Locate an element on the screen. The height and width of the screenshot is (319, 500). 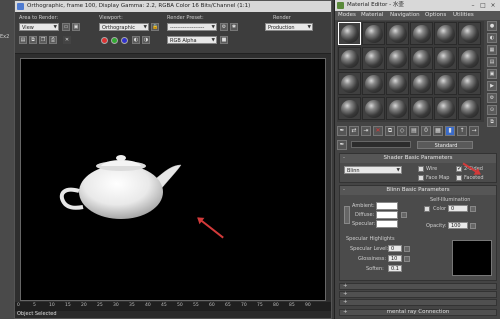
shader-type-dropdown: Blinn ▼ is located at coordinates (373, 170).